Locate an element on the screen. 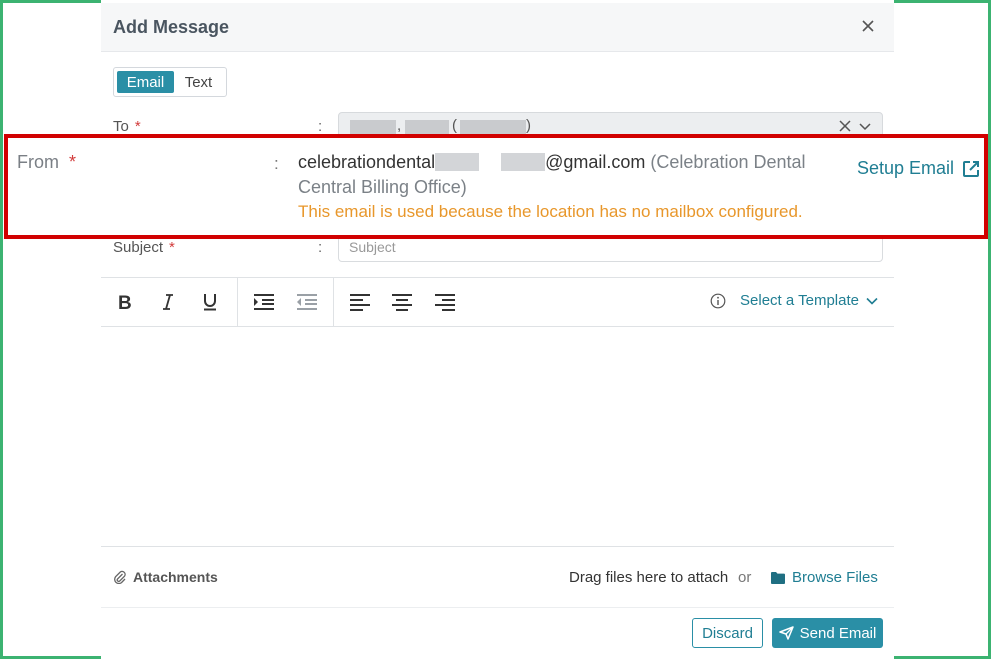 This screenshot has width=991, height=659. setup-email-label: Setup Email is located at coordinates (906, 168).